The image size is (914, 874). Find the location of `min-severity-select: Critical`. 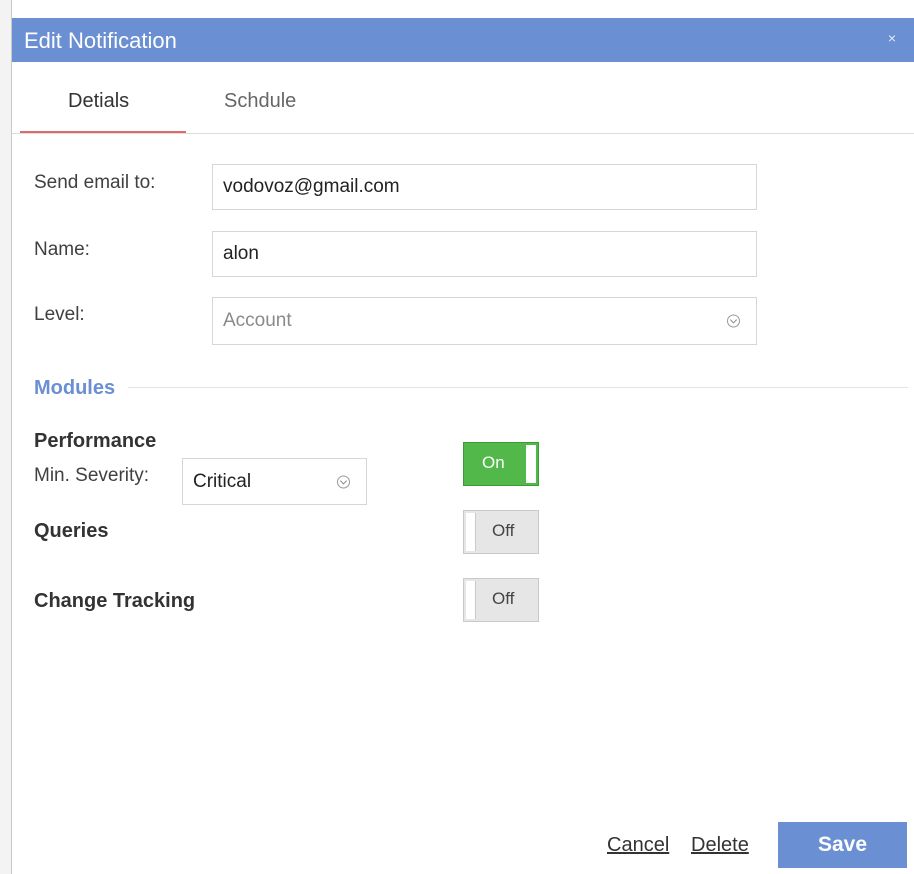

min-severity-select: Critical is located at coordinates (274, 481).